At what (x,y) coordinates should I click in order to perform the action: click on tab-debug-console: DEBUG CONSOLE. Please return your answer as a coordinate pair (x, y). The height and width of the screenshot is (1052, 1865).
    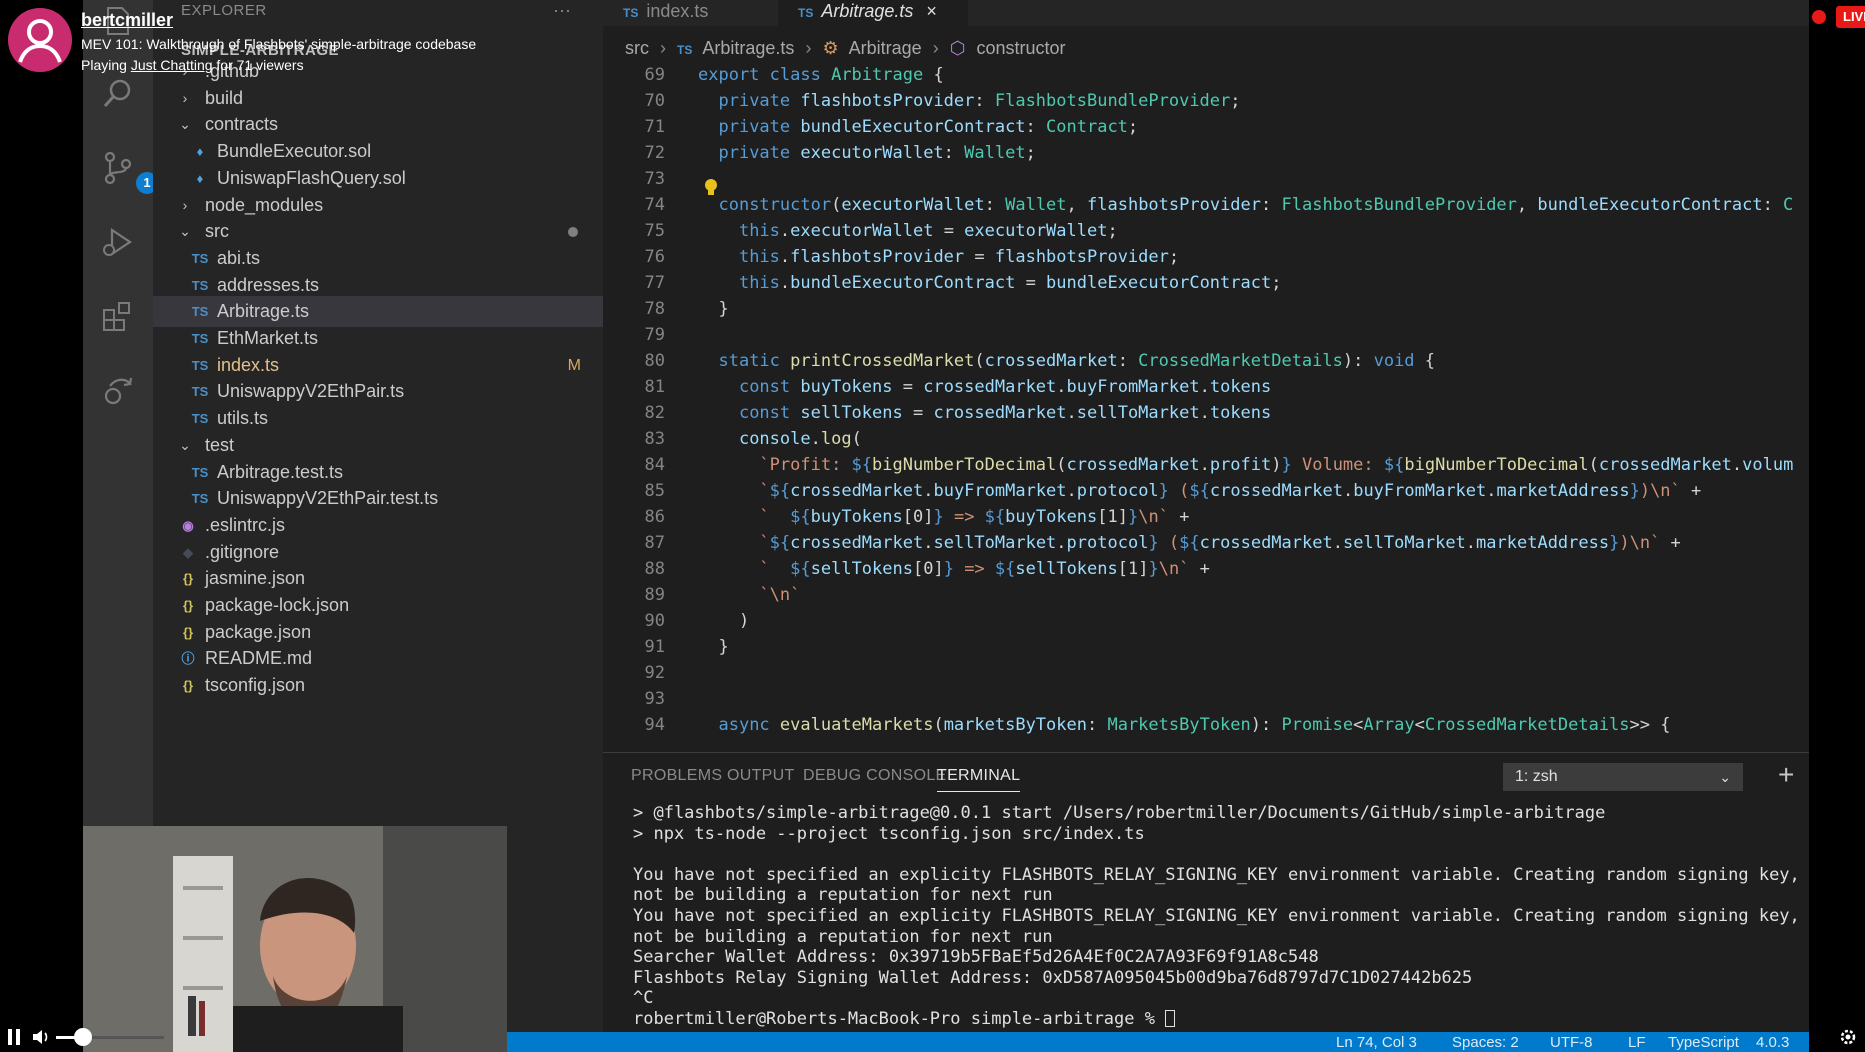
    Looking at the image, I should click on (875, 776).